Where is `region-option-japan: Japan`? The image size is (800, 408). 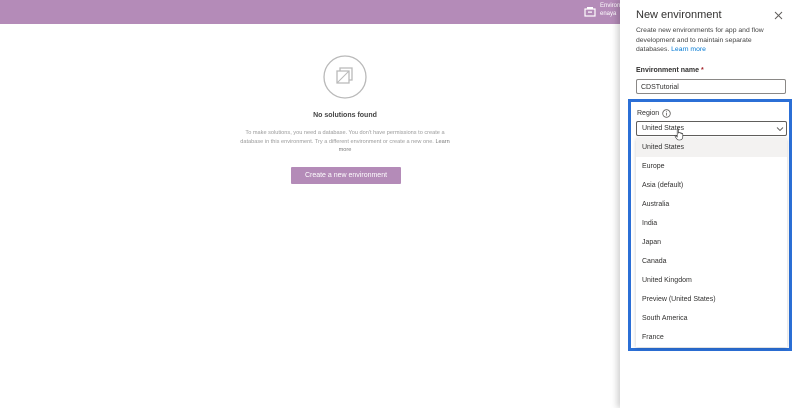 region-option-japan: Japan is located at coordinates (711, 242).